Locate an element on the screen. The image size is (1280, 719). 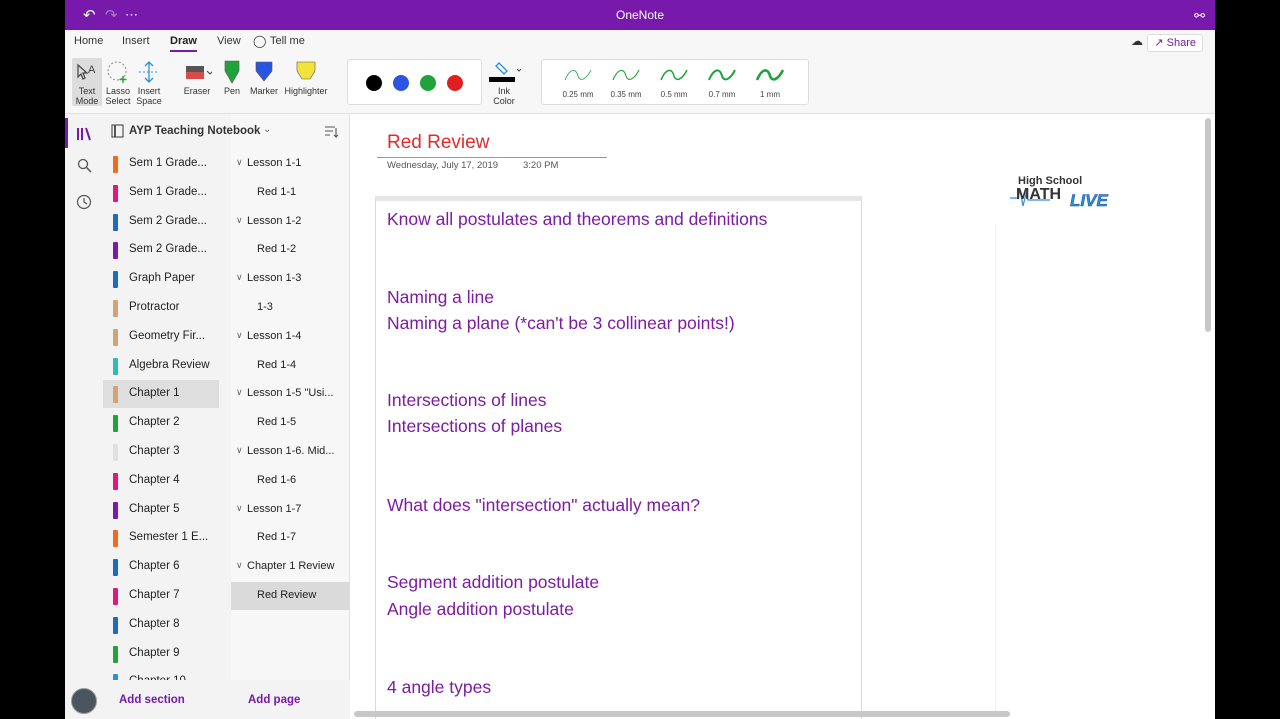
section-item: Algebra Review is located at coordinates (161, 366).